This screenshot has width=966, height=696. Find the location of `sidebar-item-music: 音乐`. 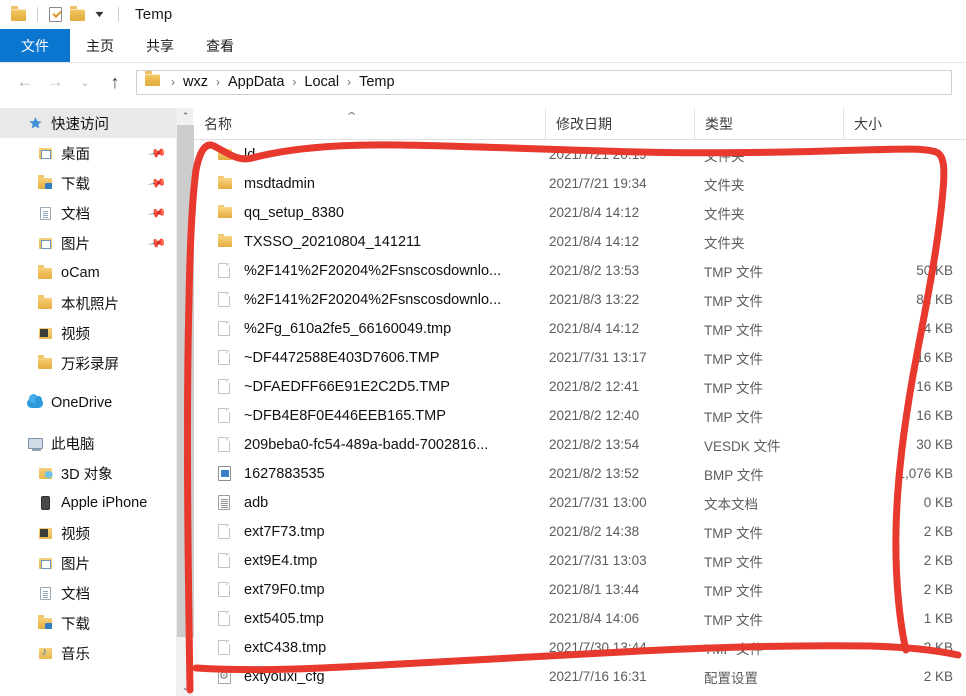

sidebar-item-music: 音乐 is located at coordinates (88, 653).